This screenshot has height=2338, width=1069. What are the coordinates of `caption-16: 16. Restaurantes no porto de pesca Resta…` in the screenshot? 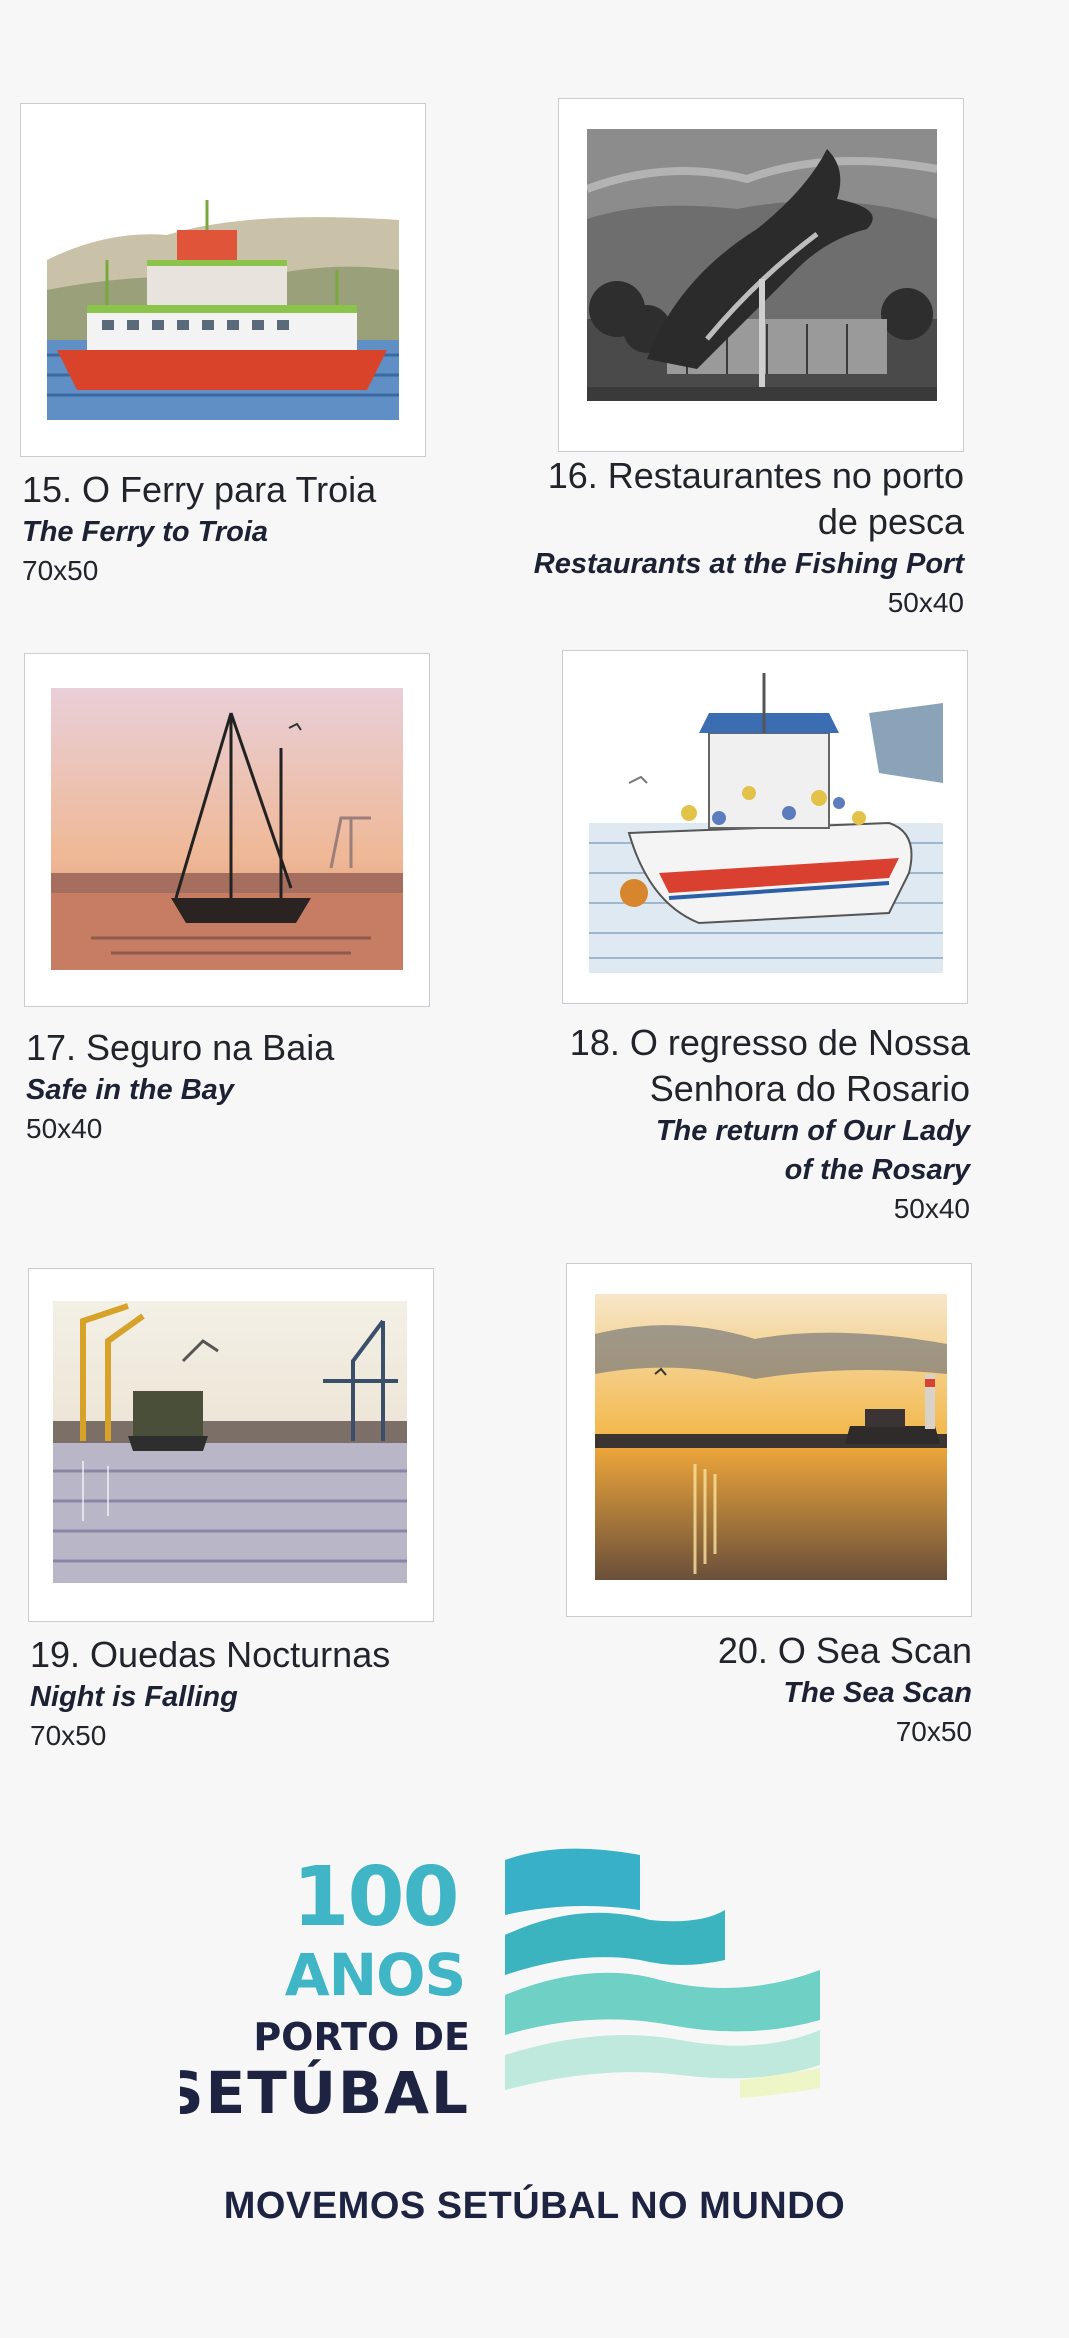 It's located at (722, 537).